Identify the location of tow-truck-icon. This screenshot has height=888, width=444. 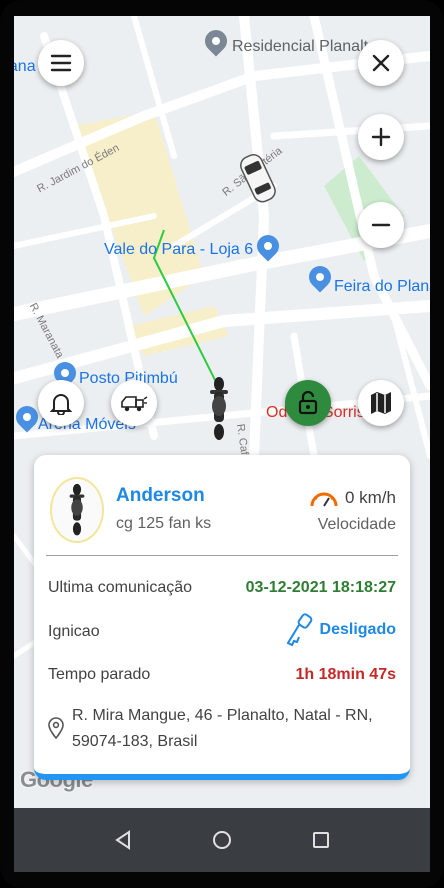
(134, 404).